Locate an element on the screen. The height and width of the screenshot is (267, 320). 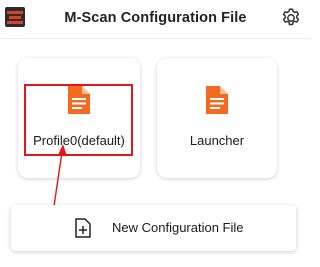
gear-icon is located at coordinates (291, 18).